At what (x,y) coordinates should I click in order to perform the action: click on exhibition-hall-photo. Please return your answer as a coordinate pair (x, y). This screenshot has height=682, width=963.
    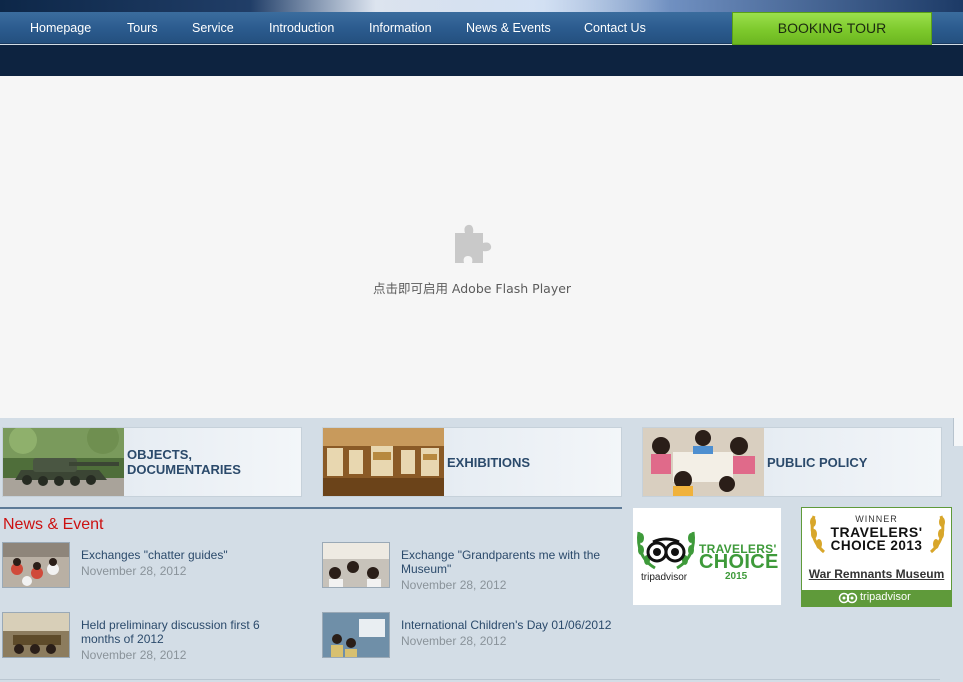
    Looking at the image, I should click on (383, 462).